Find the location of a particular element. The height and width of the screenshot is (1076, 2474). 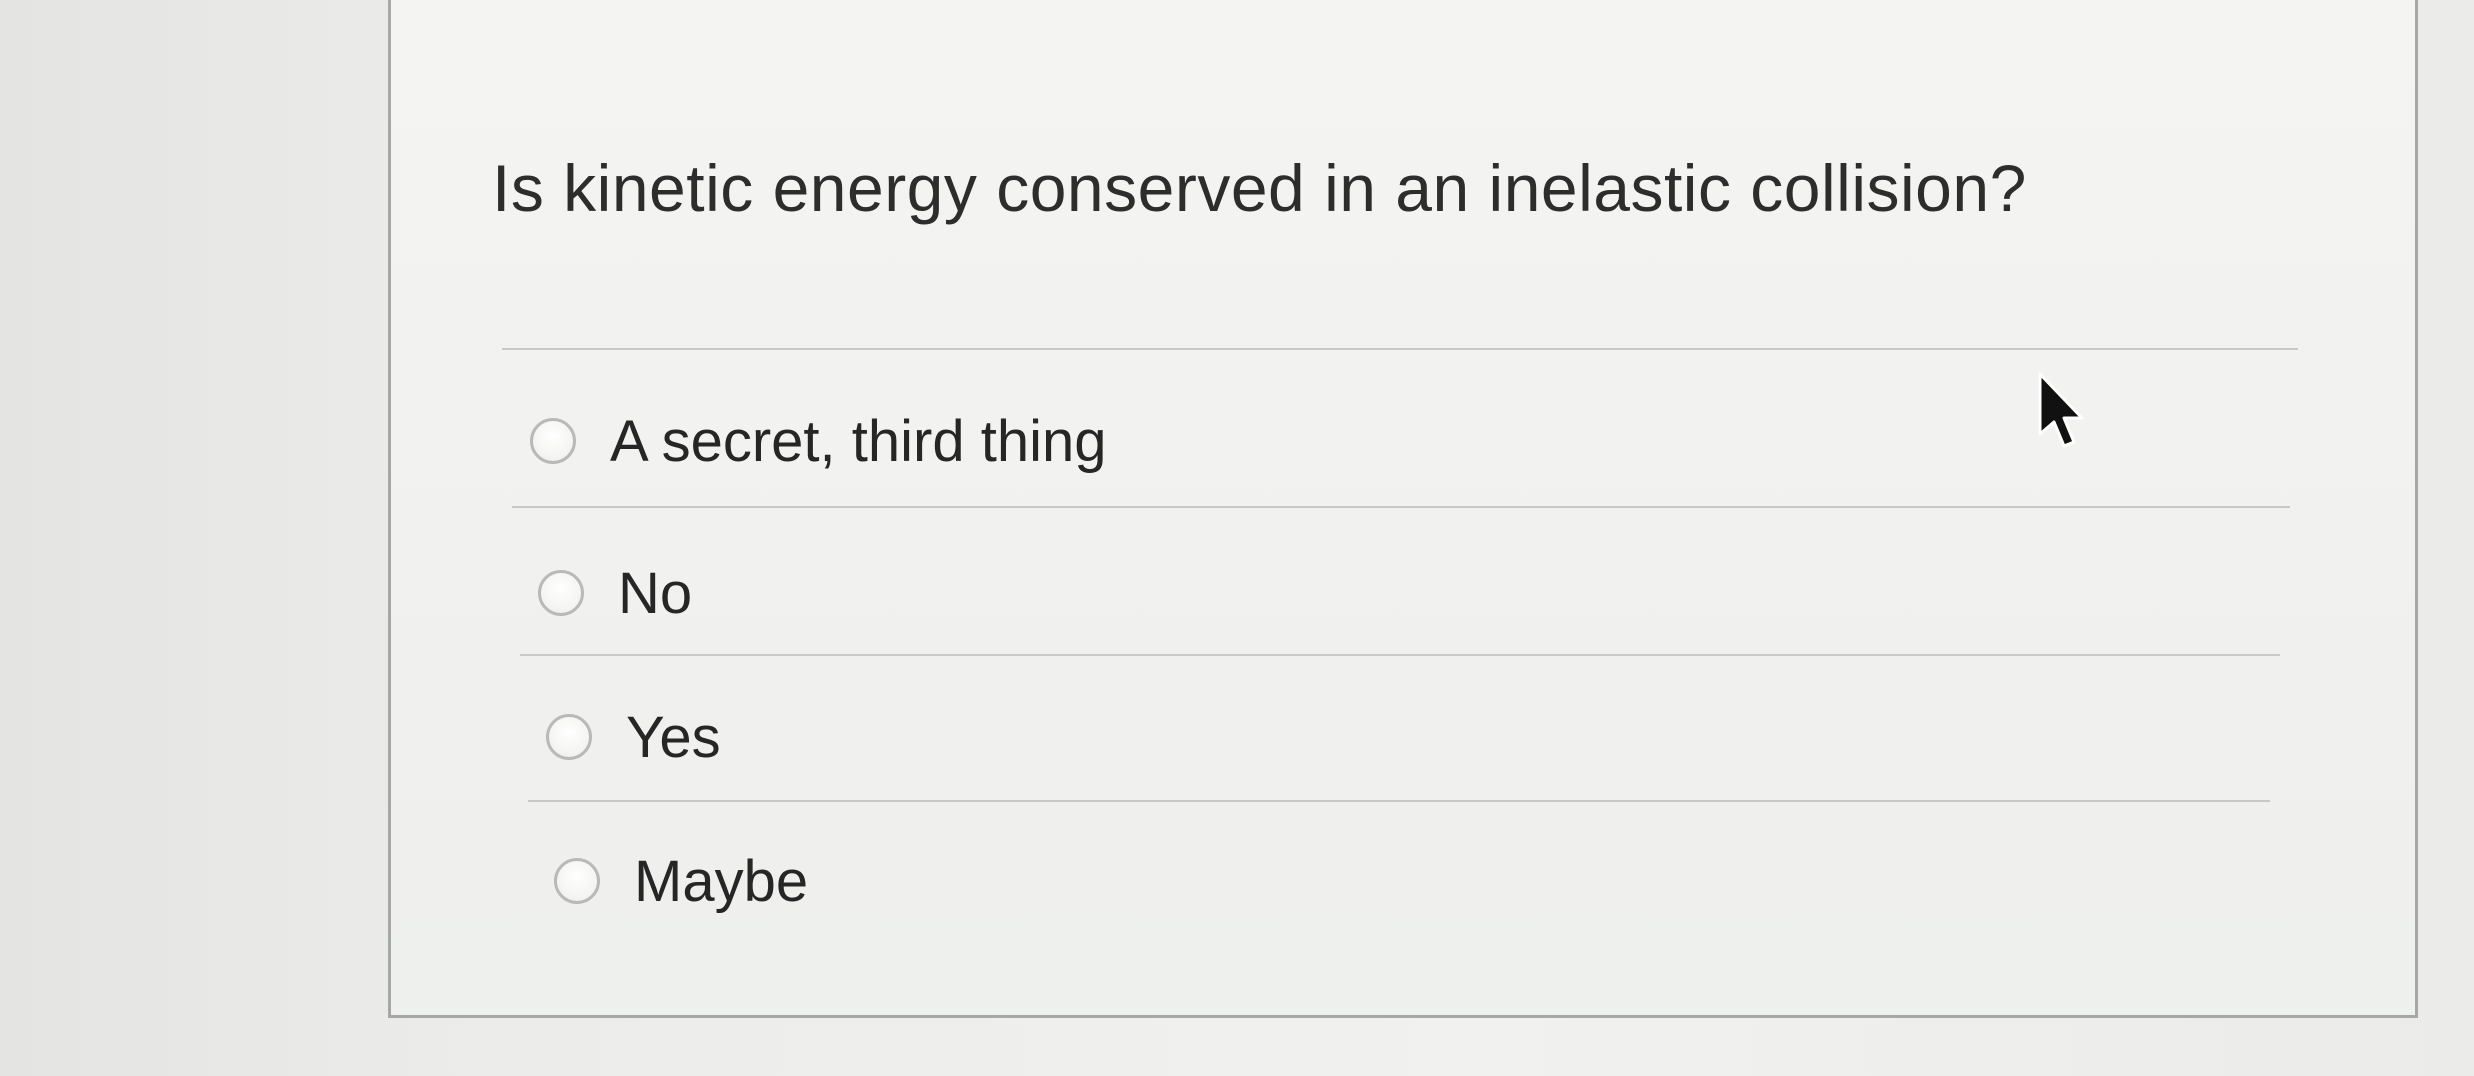

answer-label: Maybe is located at coordinates (721, 881).